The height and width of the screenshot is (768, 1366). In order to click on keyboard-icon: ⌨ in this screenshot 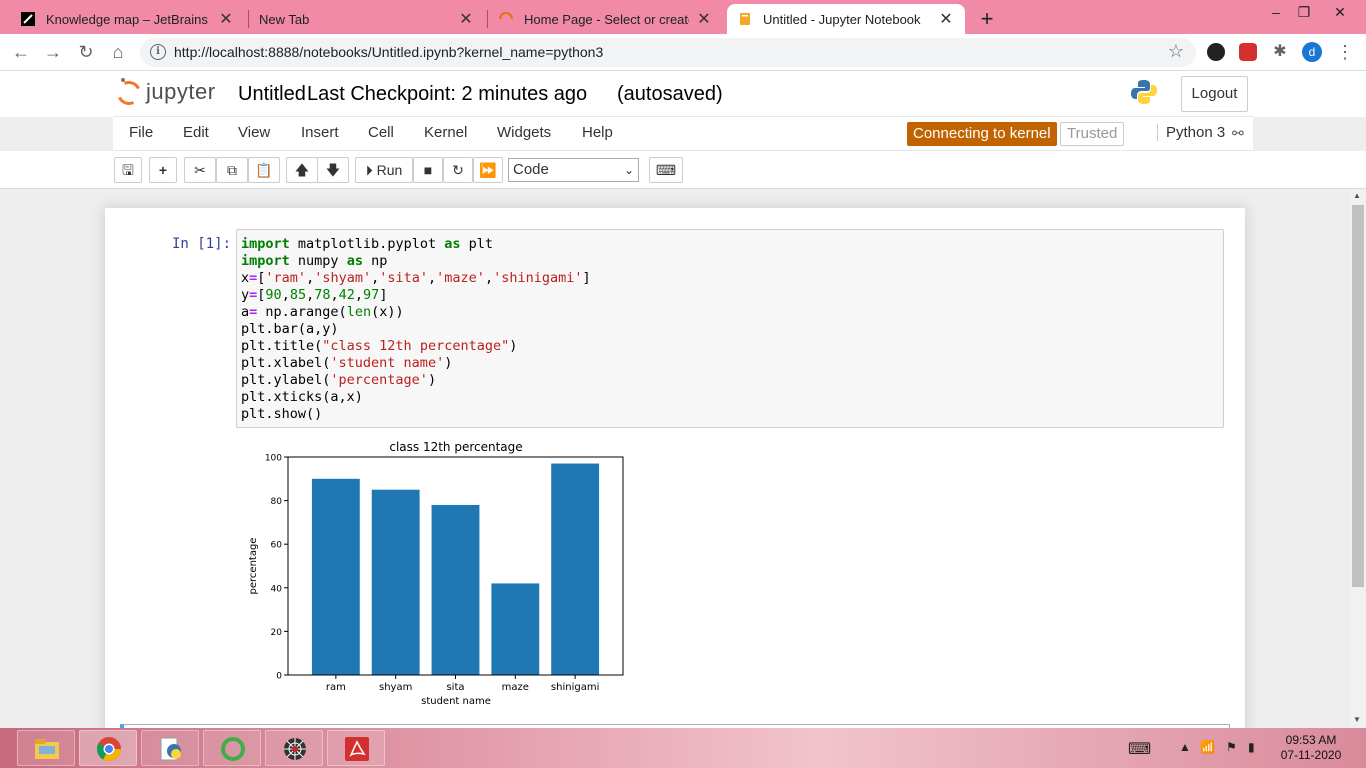, I will do `click(666, 170)`.